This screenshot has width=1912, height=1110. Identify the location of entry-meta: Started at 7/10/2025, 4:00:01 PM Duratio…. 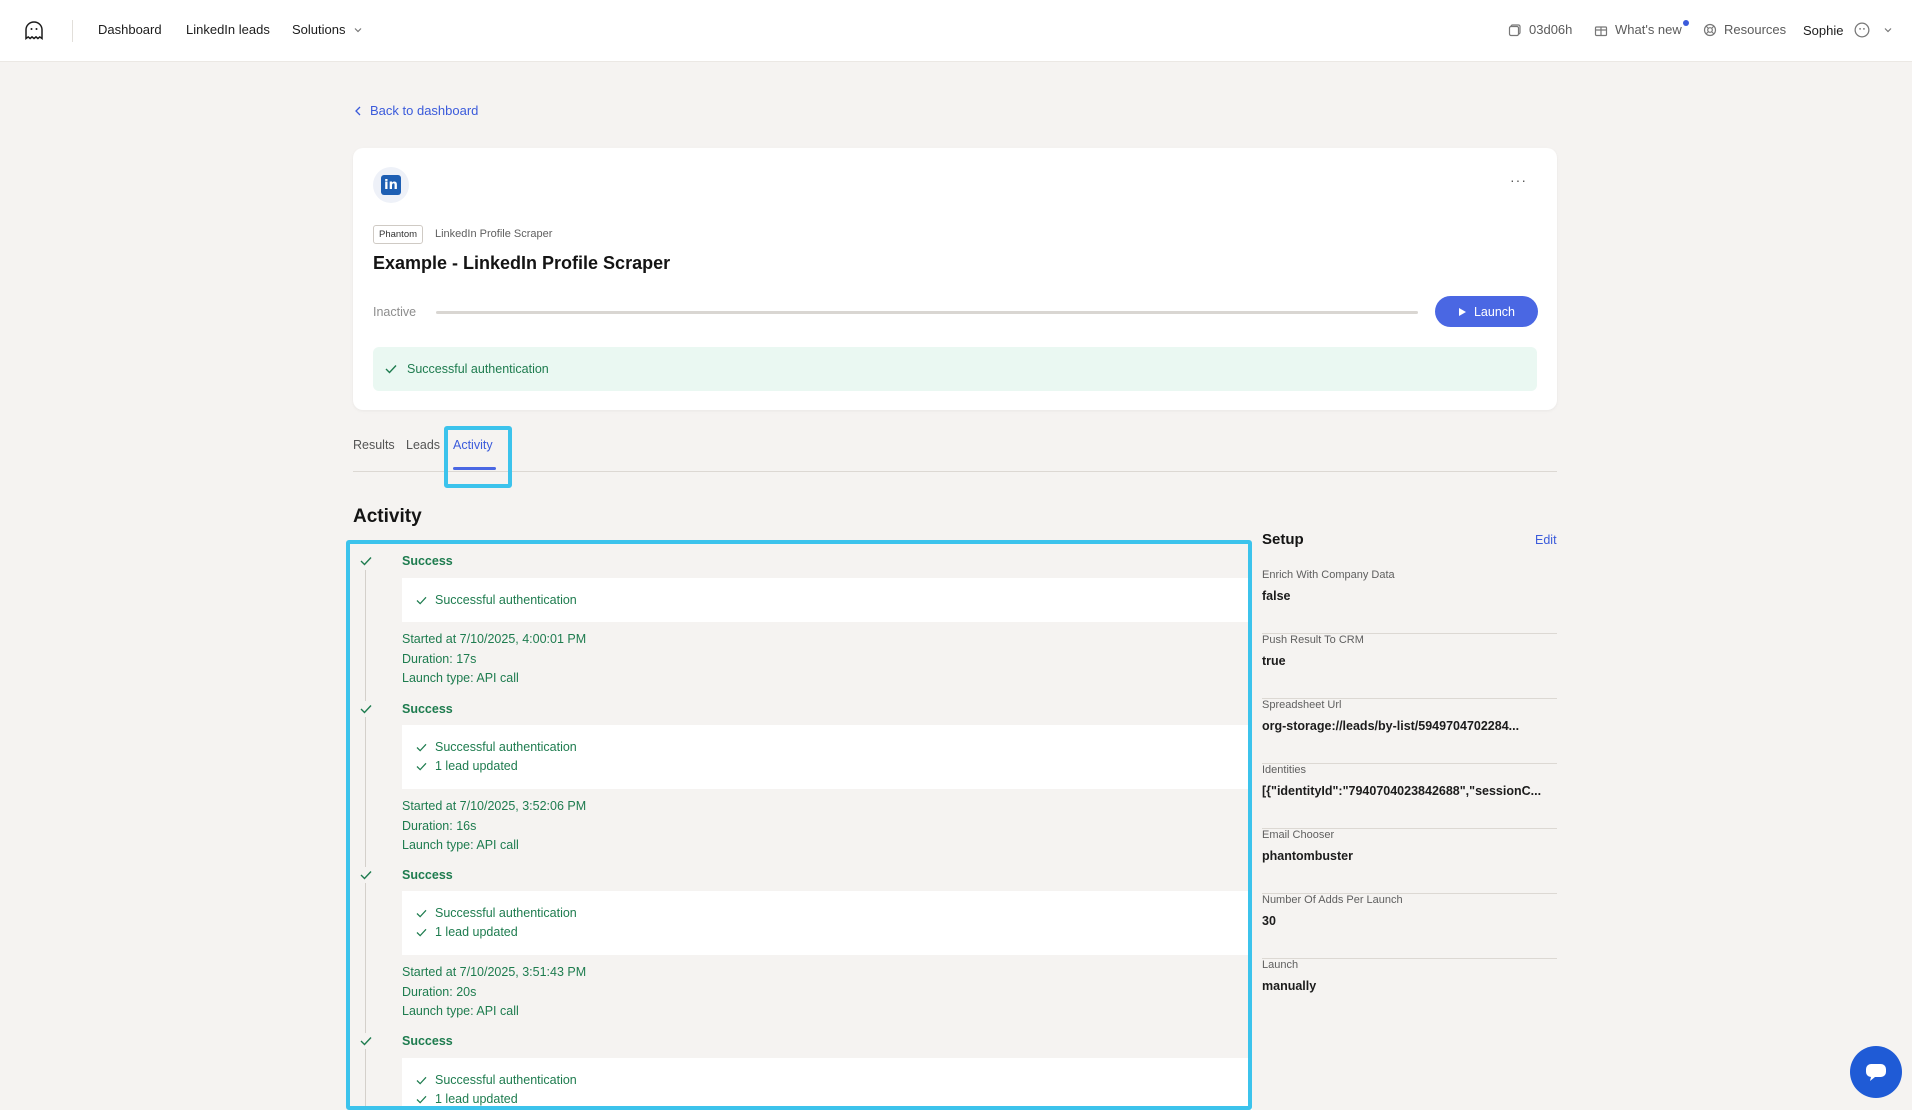
(494, 659).